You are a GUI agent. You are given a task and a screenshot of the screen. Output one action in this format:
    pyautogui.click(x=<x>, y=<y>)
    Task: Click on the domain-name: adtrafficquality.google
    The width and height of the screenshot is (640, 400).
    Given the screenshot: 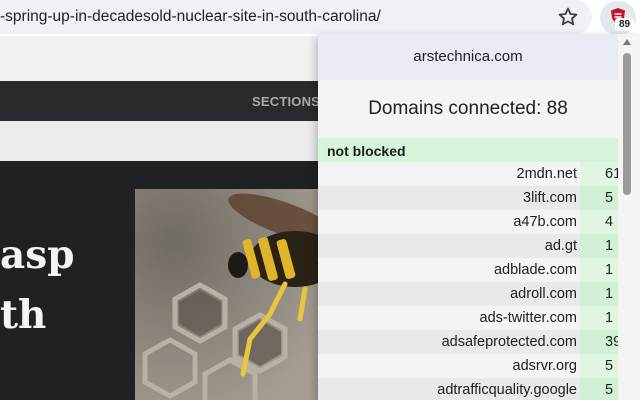 What is the action you would take?
    pyautogui.click(x=507, y=390)
    